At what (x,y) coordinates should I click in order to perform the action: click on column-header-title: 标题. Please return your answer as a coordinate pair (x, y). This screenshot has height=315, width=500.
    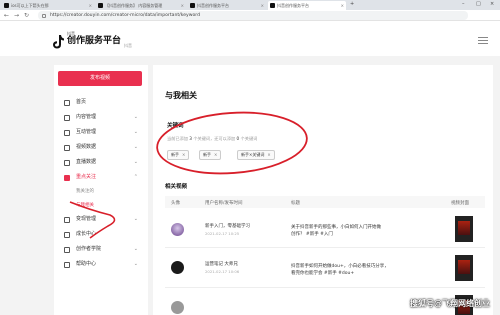
    Looking at the image, I should click on (295, 203).